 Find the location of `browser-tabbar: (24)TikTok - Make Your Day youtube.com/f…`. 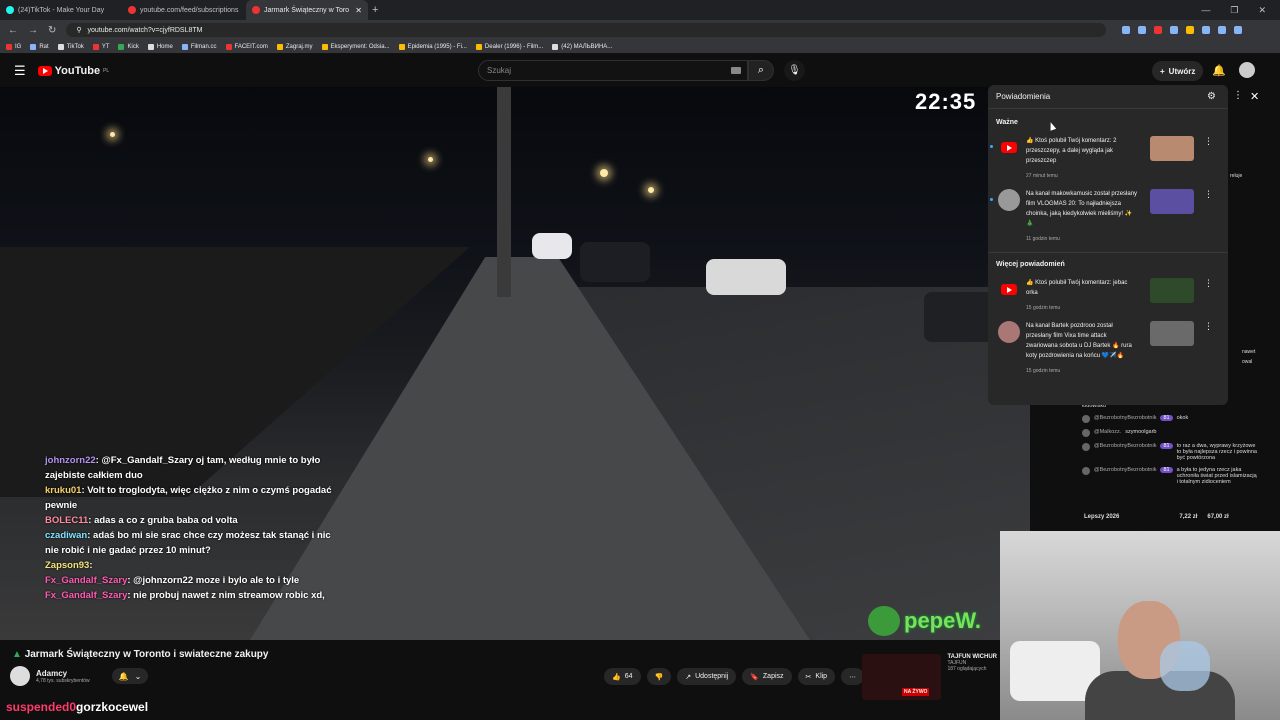

browser-tabbar: (24)TikTok - Make Your Day youtube.com/f… is located at coordinates (640, 10).